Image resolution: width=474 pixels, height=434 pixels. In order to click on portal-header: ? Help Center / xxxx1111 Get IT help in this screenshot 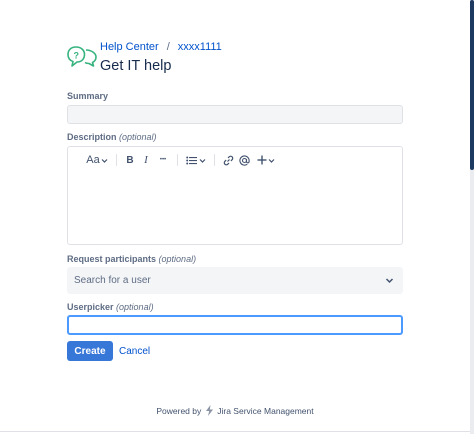, I will do `click(144, 57)`.